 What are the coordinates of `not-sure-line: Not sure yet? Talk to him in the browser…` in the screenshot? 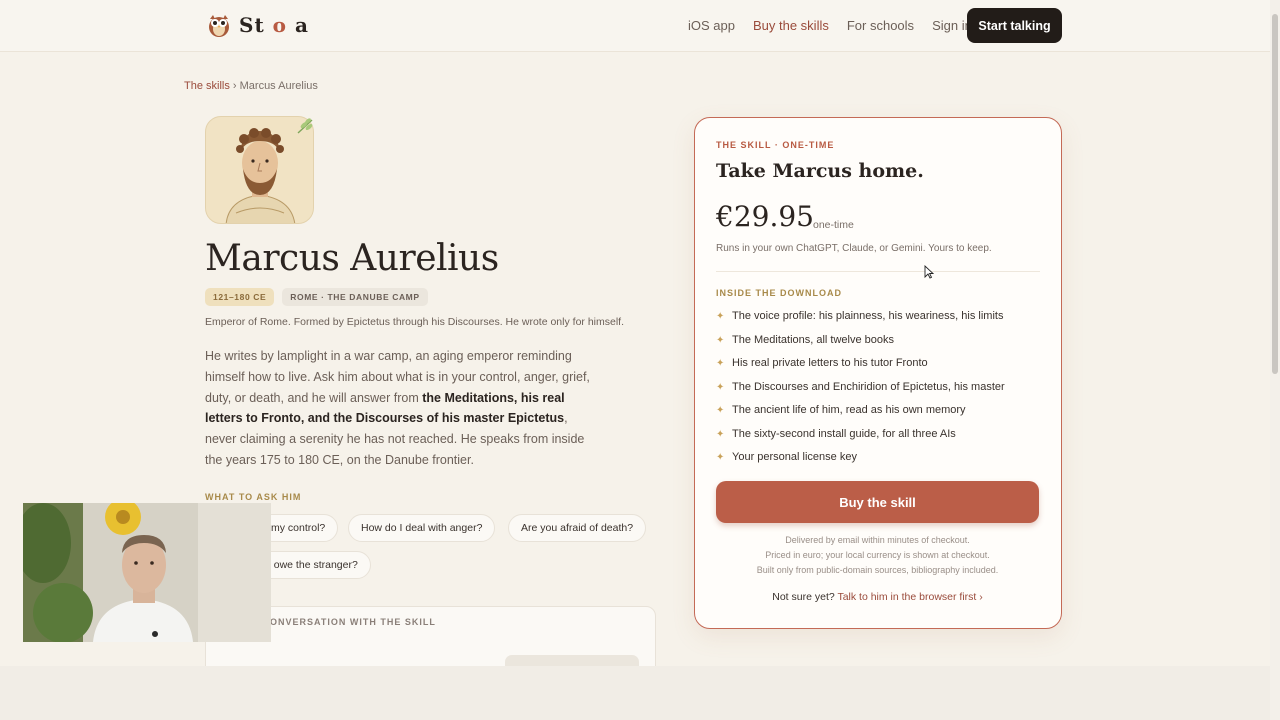 It's located at (877, 597).